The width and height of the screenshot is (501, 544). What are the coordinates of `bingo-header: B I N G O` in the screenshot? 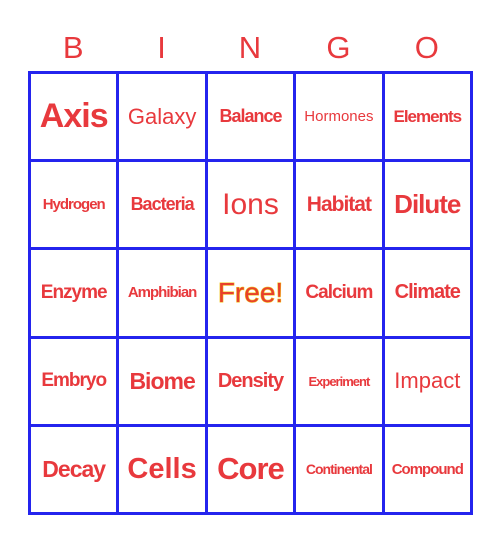 It's located at (250, 48).